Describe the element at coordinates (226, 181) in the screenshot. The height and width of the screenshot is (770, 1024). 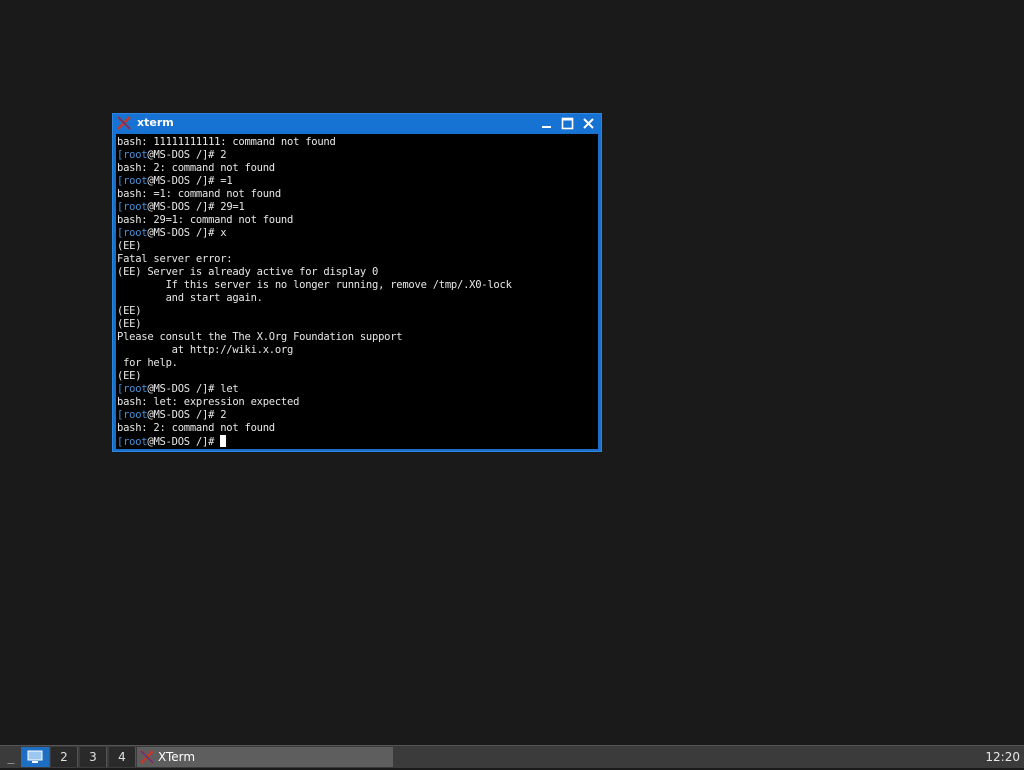
I see `prompt-command: =1` at that location.